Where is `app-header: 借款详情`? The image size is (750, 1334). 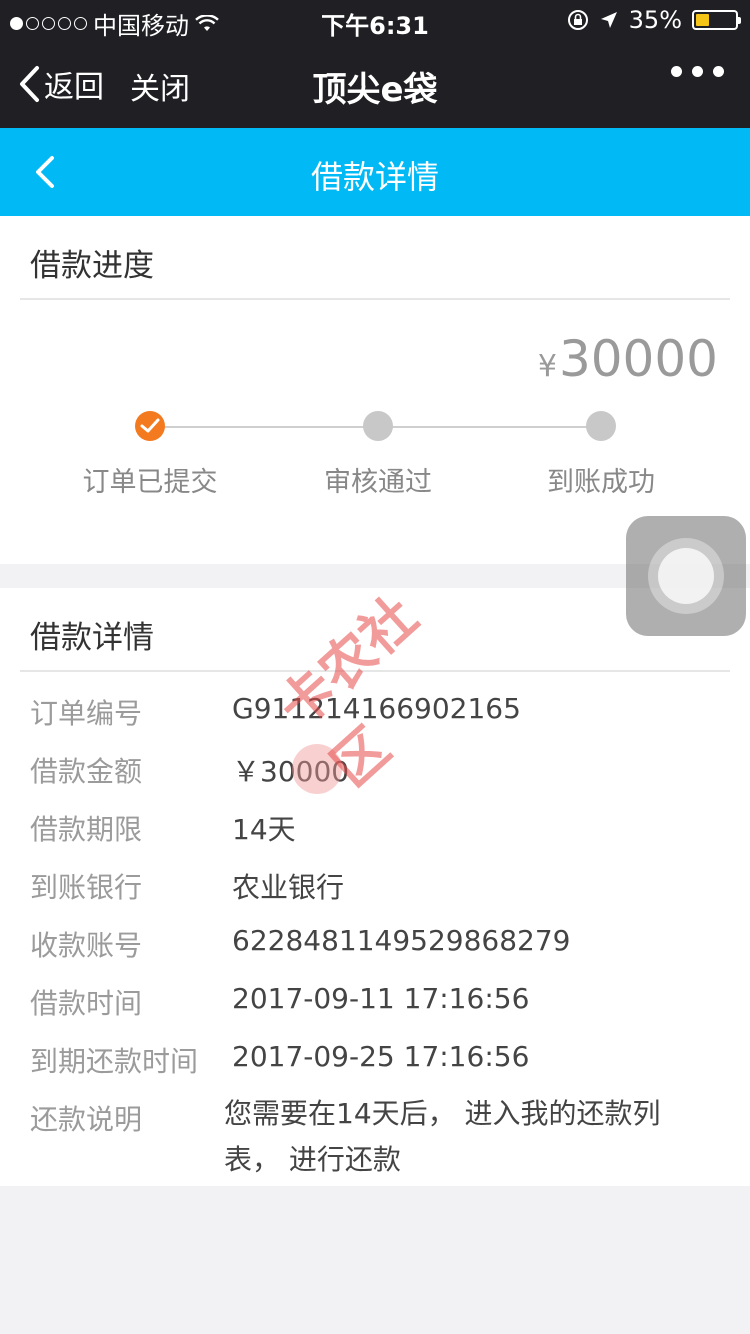
app-header: 借款详情 is located at coordinates (375, 172).